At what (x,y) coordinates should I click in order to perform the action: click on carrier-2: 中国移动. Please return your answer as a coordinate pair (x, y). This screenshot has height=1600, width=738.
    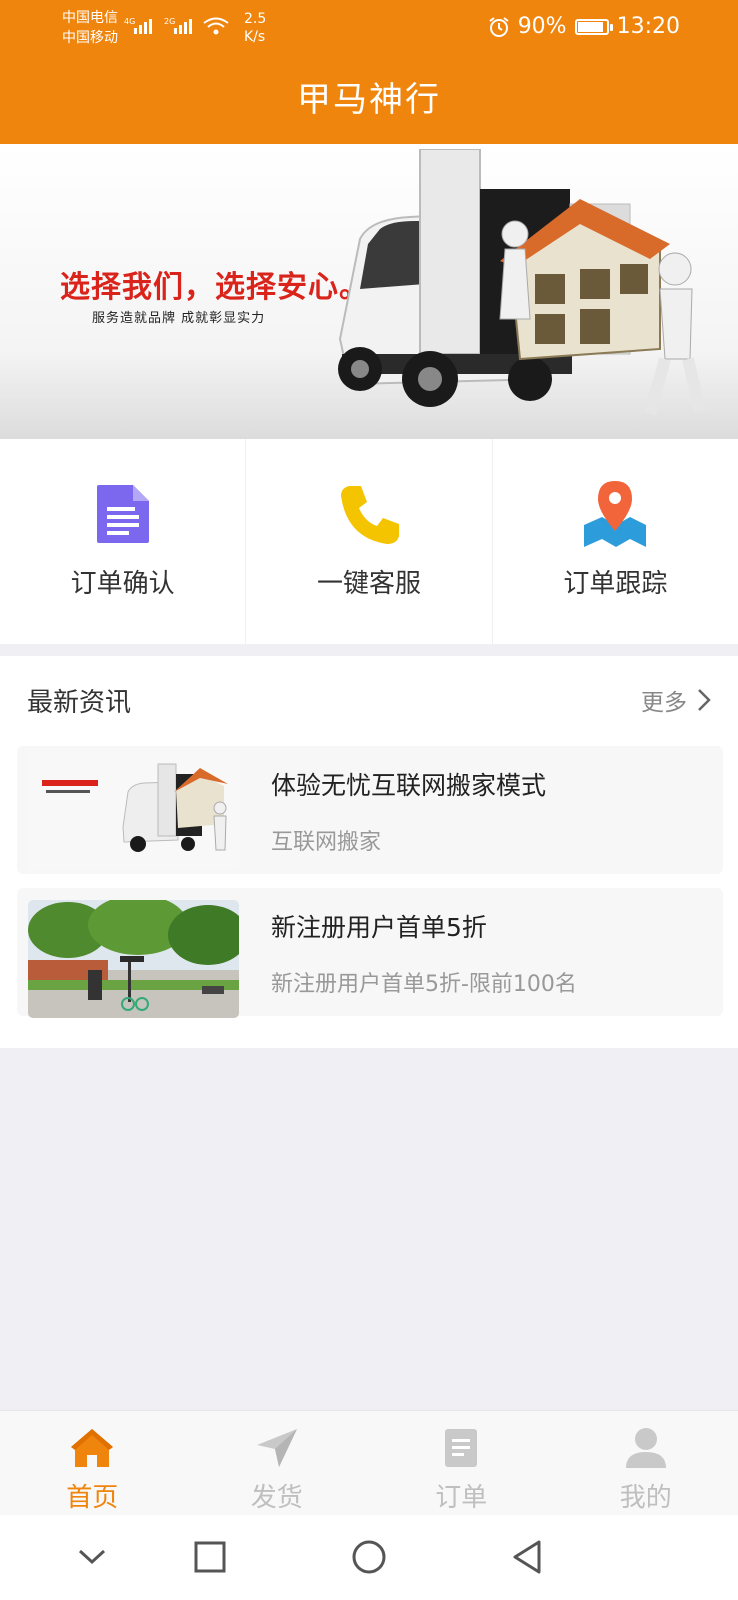
    Looking at the image, I should click on (90, 38).